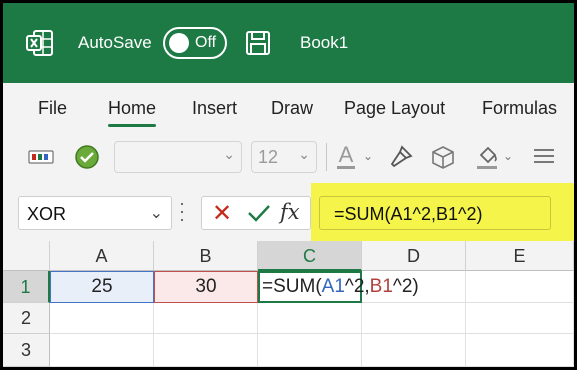 The height and width of the screenshot is (370, 577). I want to click on cell-d2, so click(414, 318).